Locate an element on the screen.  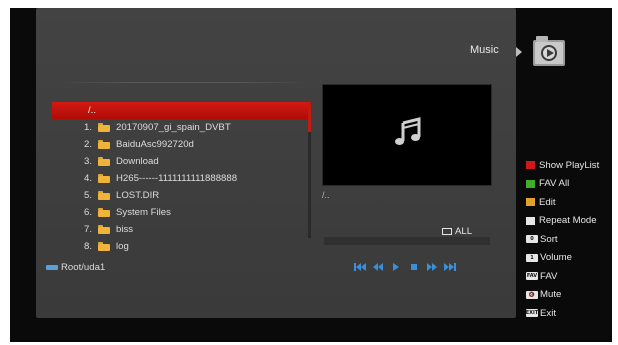
legend-fav: FAV FAV is located at coordinates (562, 276).